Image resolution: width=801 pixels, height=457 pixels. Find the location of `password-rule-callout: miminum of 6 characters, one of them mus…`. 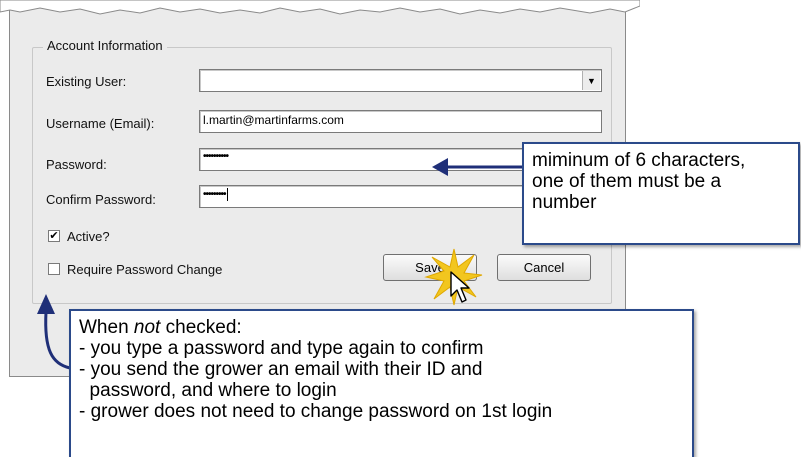

password-rule-callout: miminum of 6 characters, one of them mus… is located at coordinates (661, 193).